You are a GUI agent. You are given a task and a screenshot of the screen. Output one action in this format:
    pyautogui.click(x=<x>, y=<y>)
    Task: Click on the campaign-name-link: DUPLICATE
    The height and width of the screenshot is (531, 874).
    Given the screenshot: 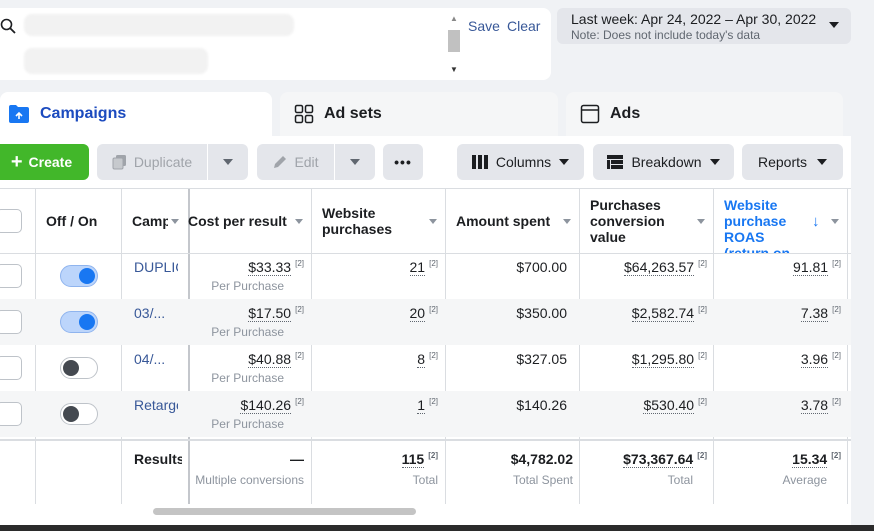 What is the action you would take?
    pyautogui.click(x=156, y=267)
    